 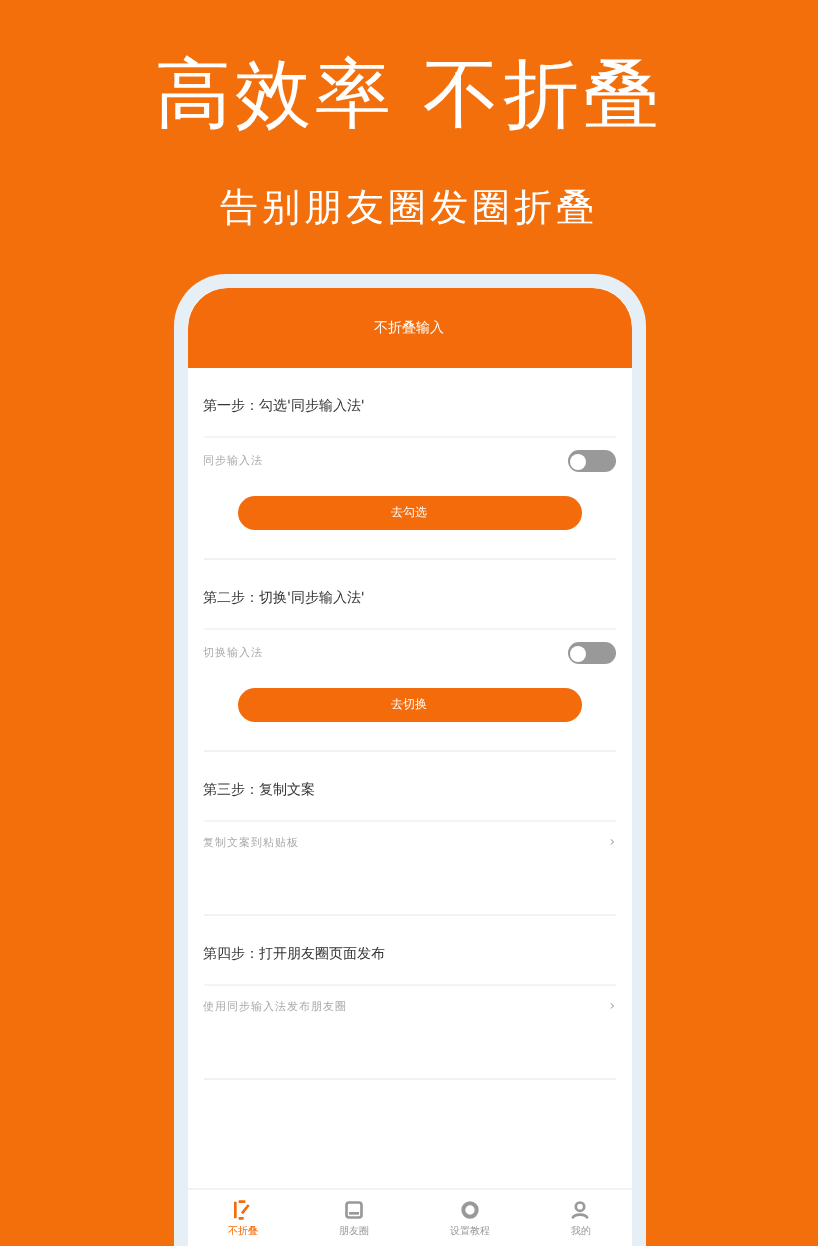 I want to click on user-icon, so click(x=580, y=1209).